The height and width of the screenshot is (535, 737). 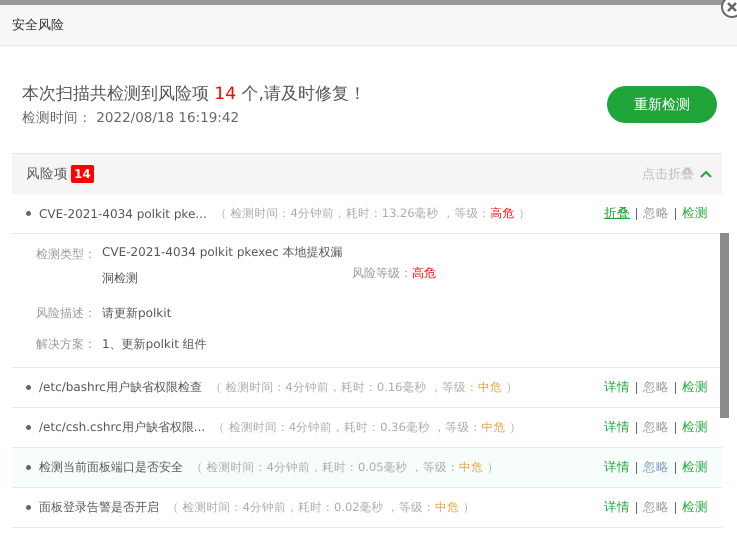 What do you see at coordinates (223, 265) in the screenshot?
I see `detail-value: CVE-2021-4034 polkit pkexec 本地提权漏洞检测` at bounding box center [223, 265].